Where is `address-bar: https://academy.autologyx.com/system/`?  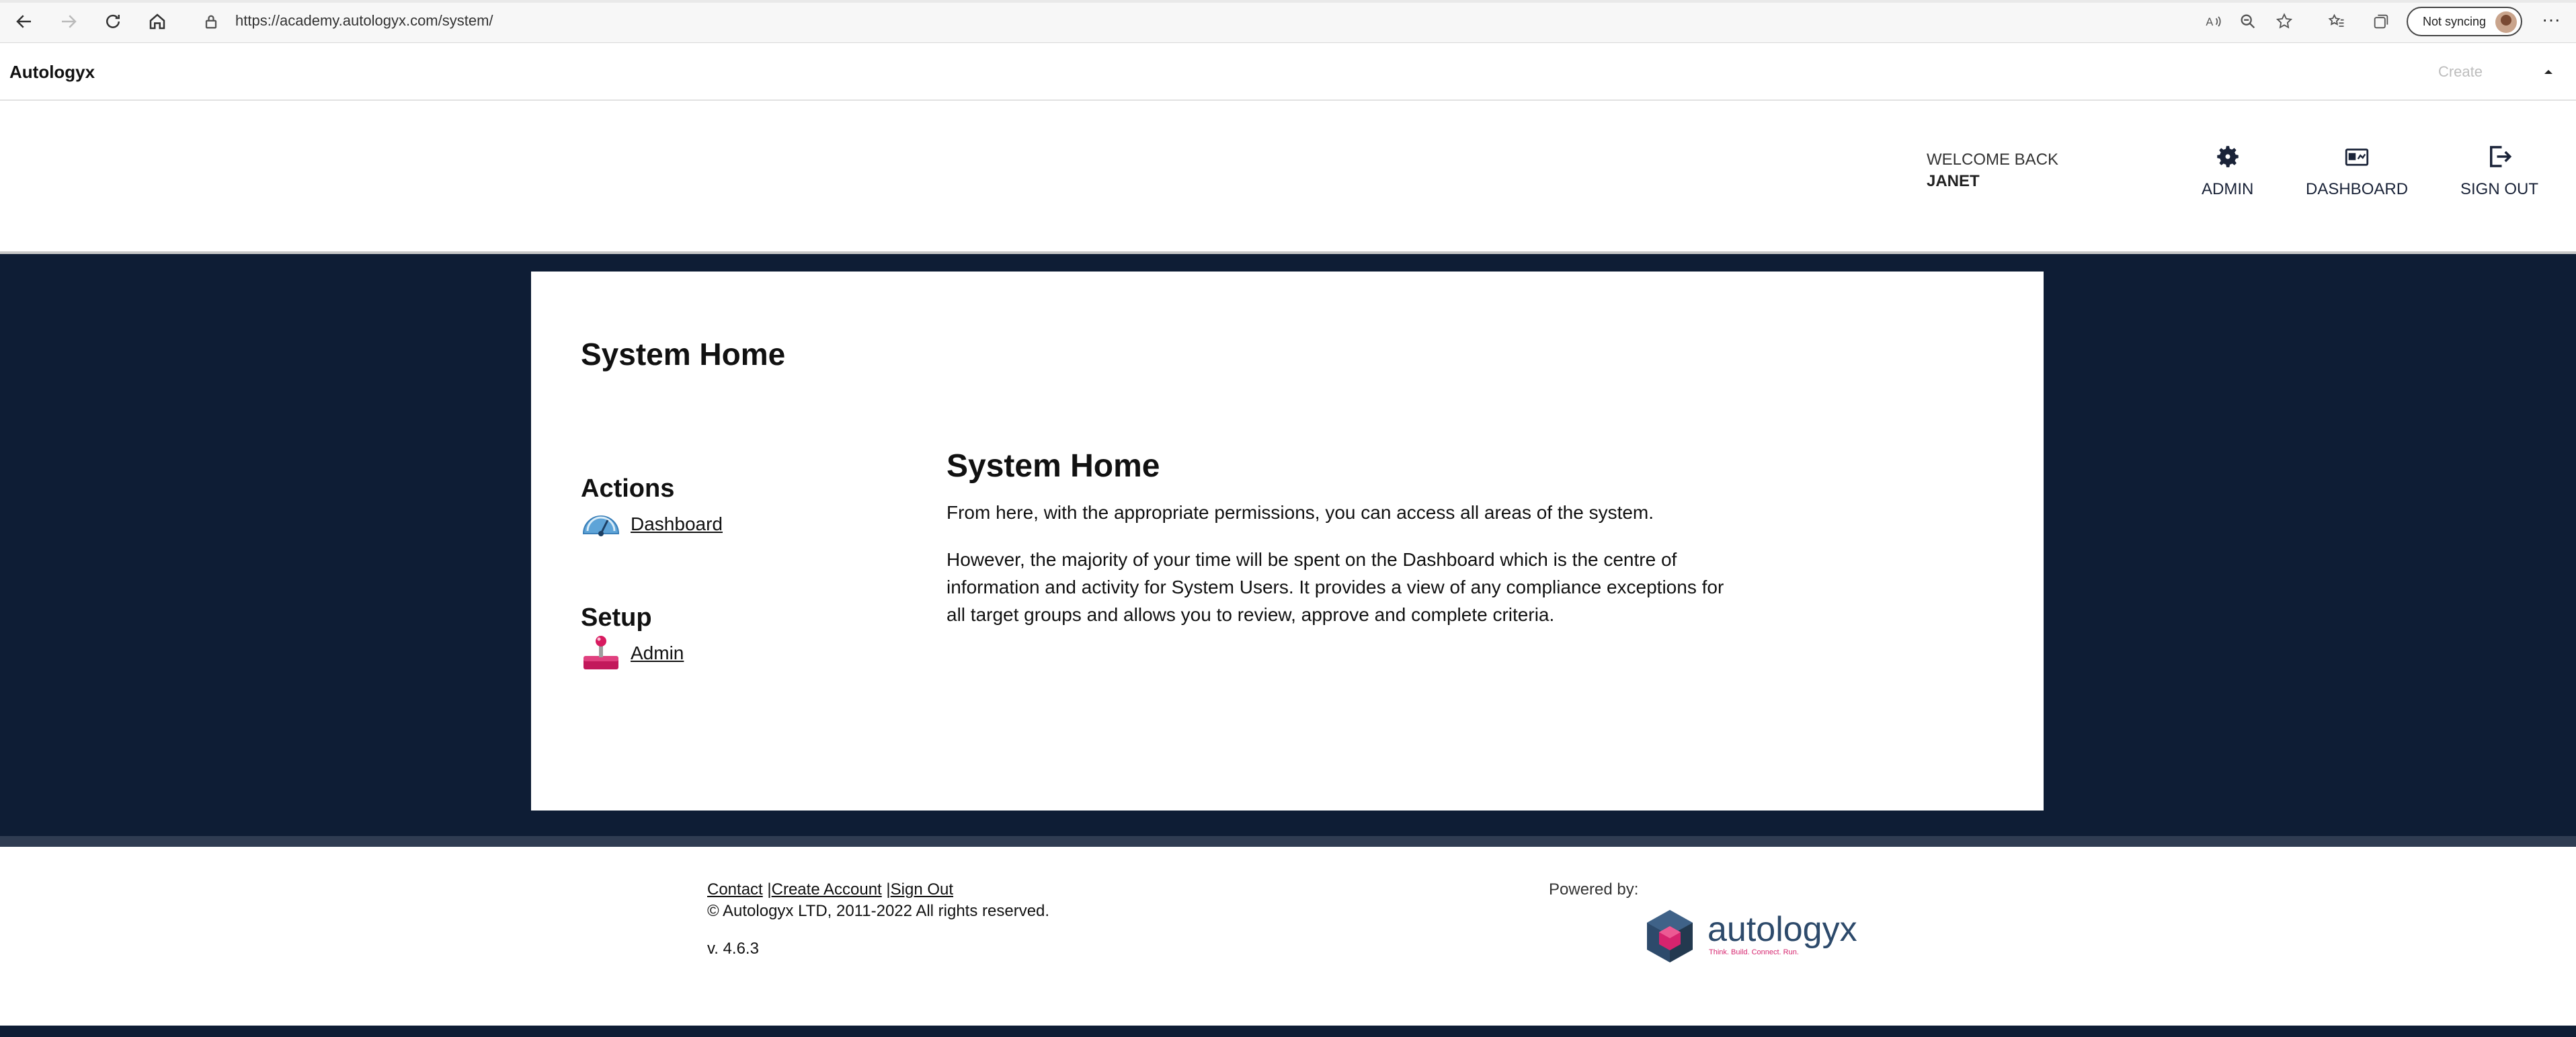
address-bar: https://academy.autologyx.com/system/ is located at coordinates (364, 21).